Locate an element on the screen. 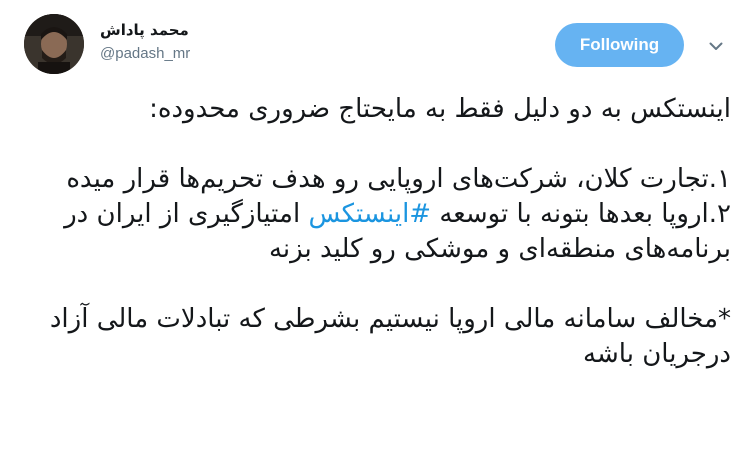 The height and width of the screenshot is (461, 755). avatar-image is located at coordinates (54, 44).